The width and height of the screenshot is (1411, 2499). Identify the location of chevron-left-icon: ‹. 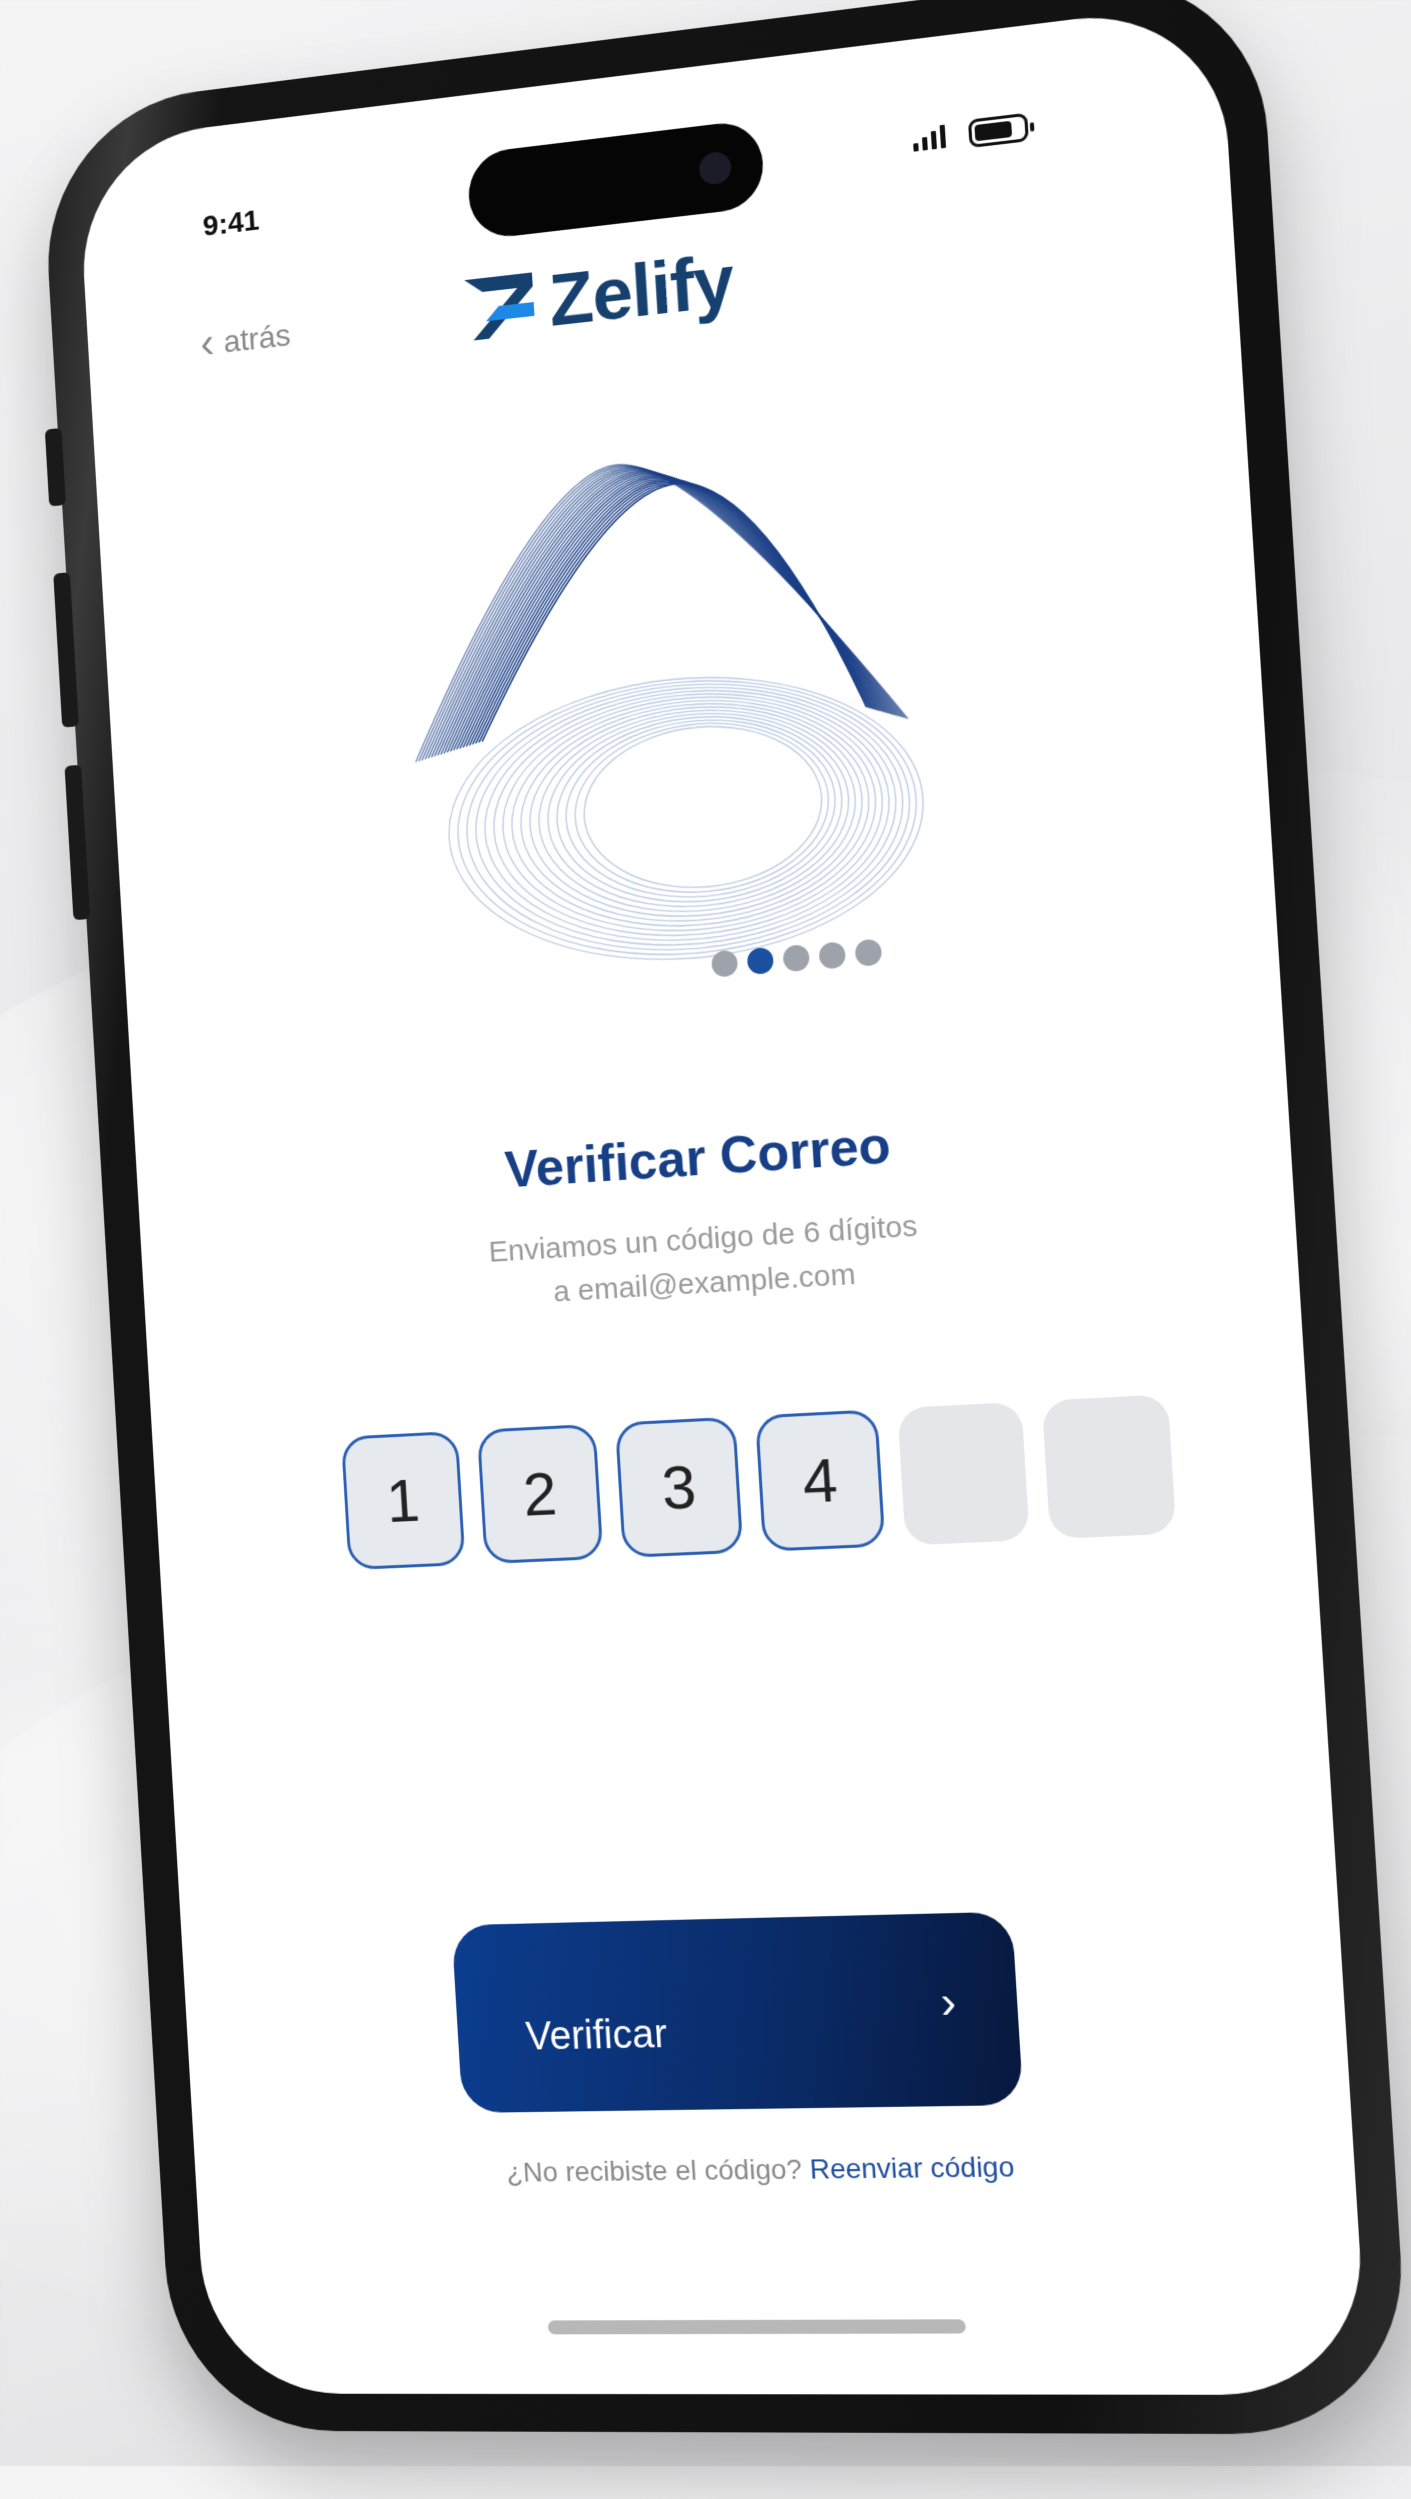
(207, 344).